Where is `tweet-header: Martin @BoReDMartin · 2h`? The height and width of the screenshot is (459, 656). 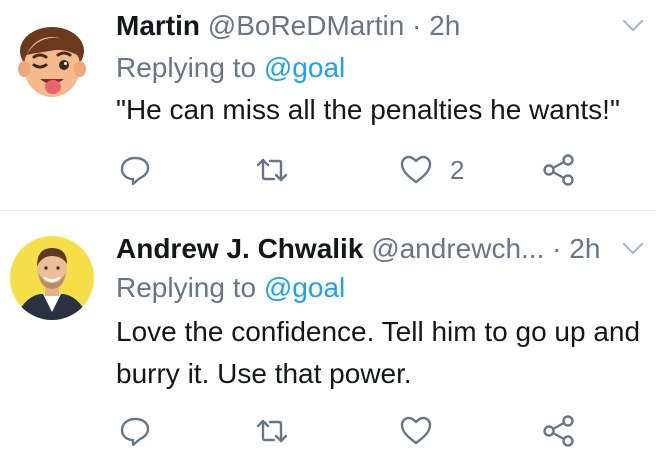
tweet-header: Martin @BoReDMartin · 2h is located at coordinates (386, 26).